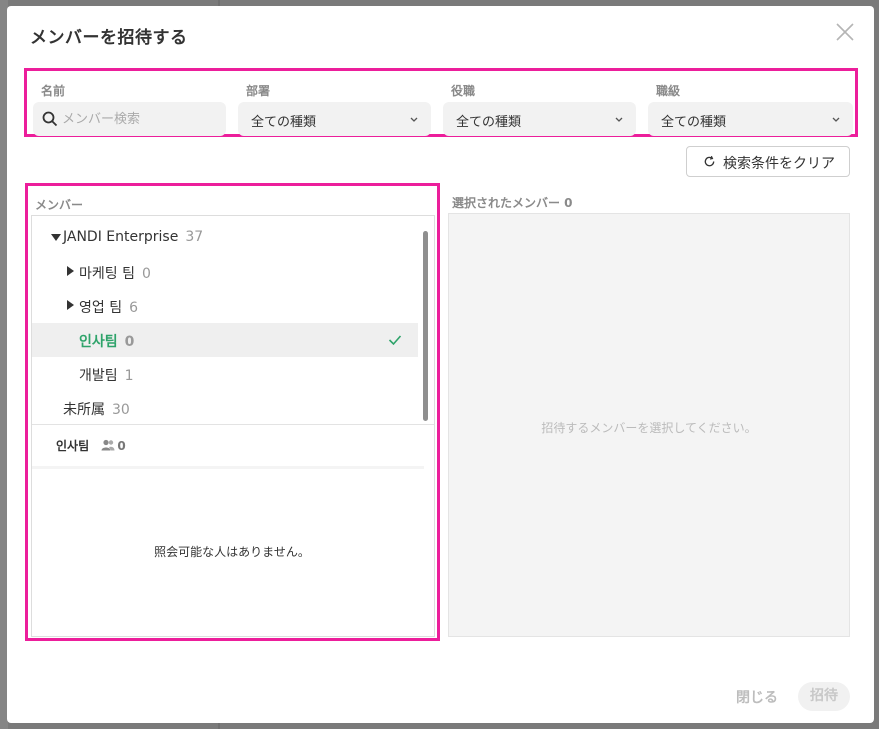  What do you see at coordinates (121, 446) in the screenshot?
I see `current-team-count: 0` at bounding box center [121, 446].